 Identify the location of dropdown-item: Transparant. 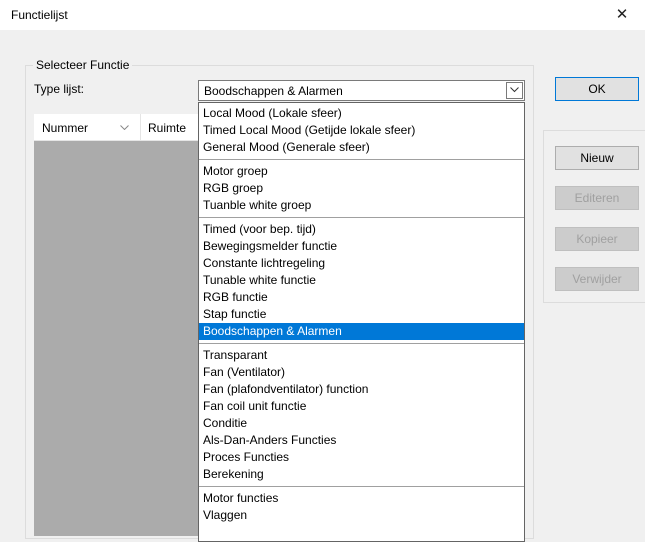
(361, 355).